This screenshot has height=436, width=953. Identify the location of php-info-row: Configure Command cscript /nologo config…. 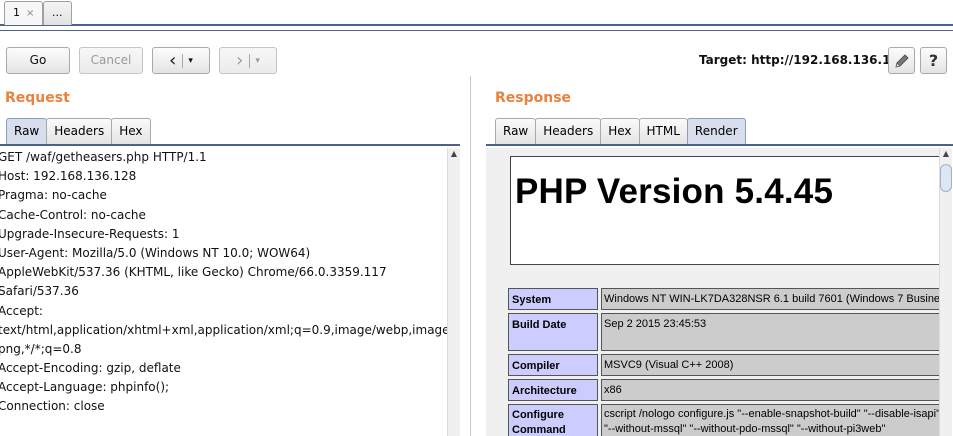
(723, 420).